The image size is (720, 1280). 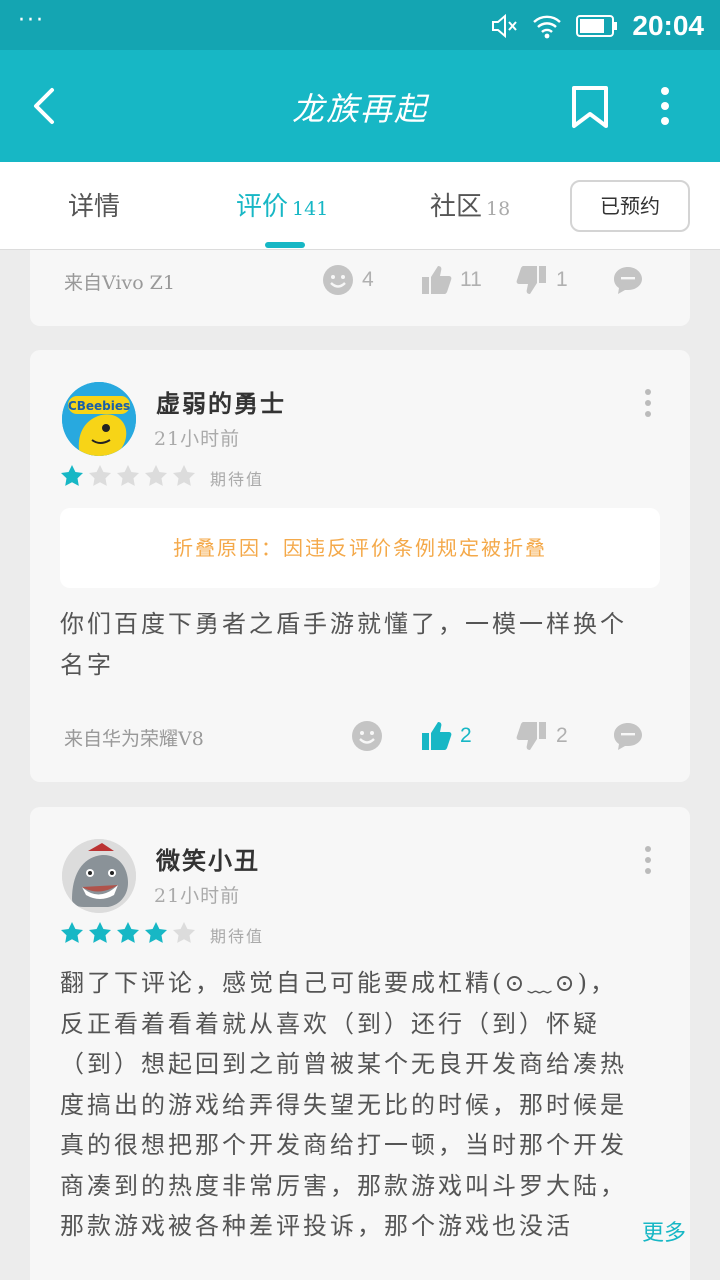 I want to click on like-button: 2, so click(x=446, y=736).